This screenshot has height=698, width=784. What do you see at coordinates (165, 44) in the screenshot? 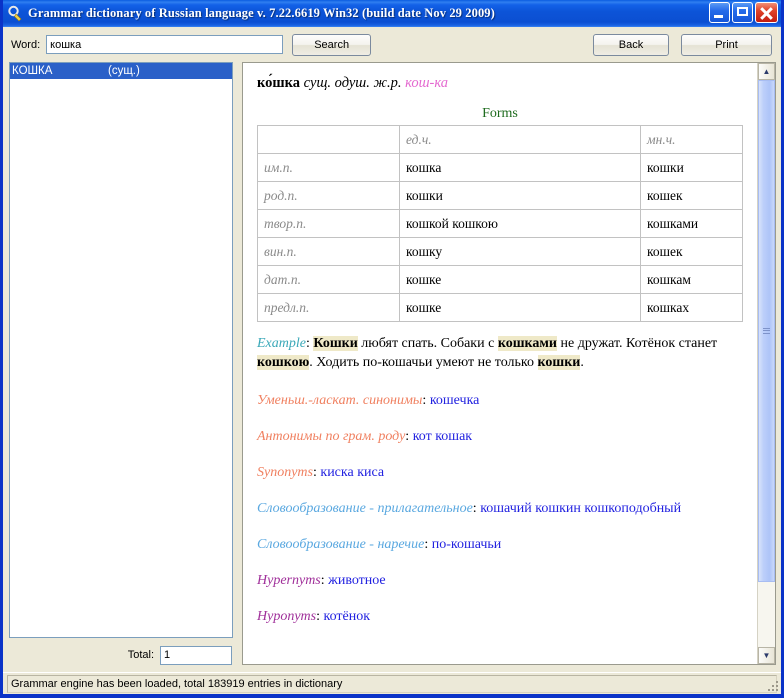
I see `search-input` at bounding box center [165, 44].